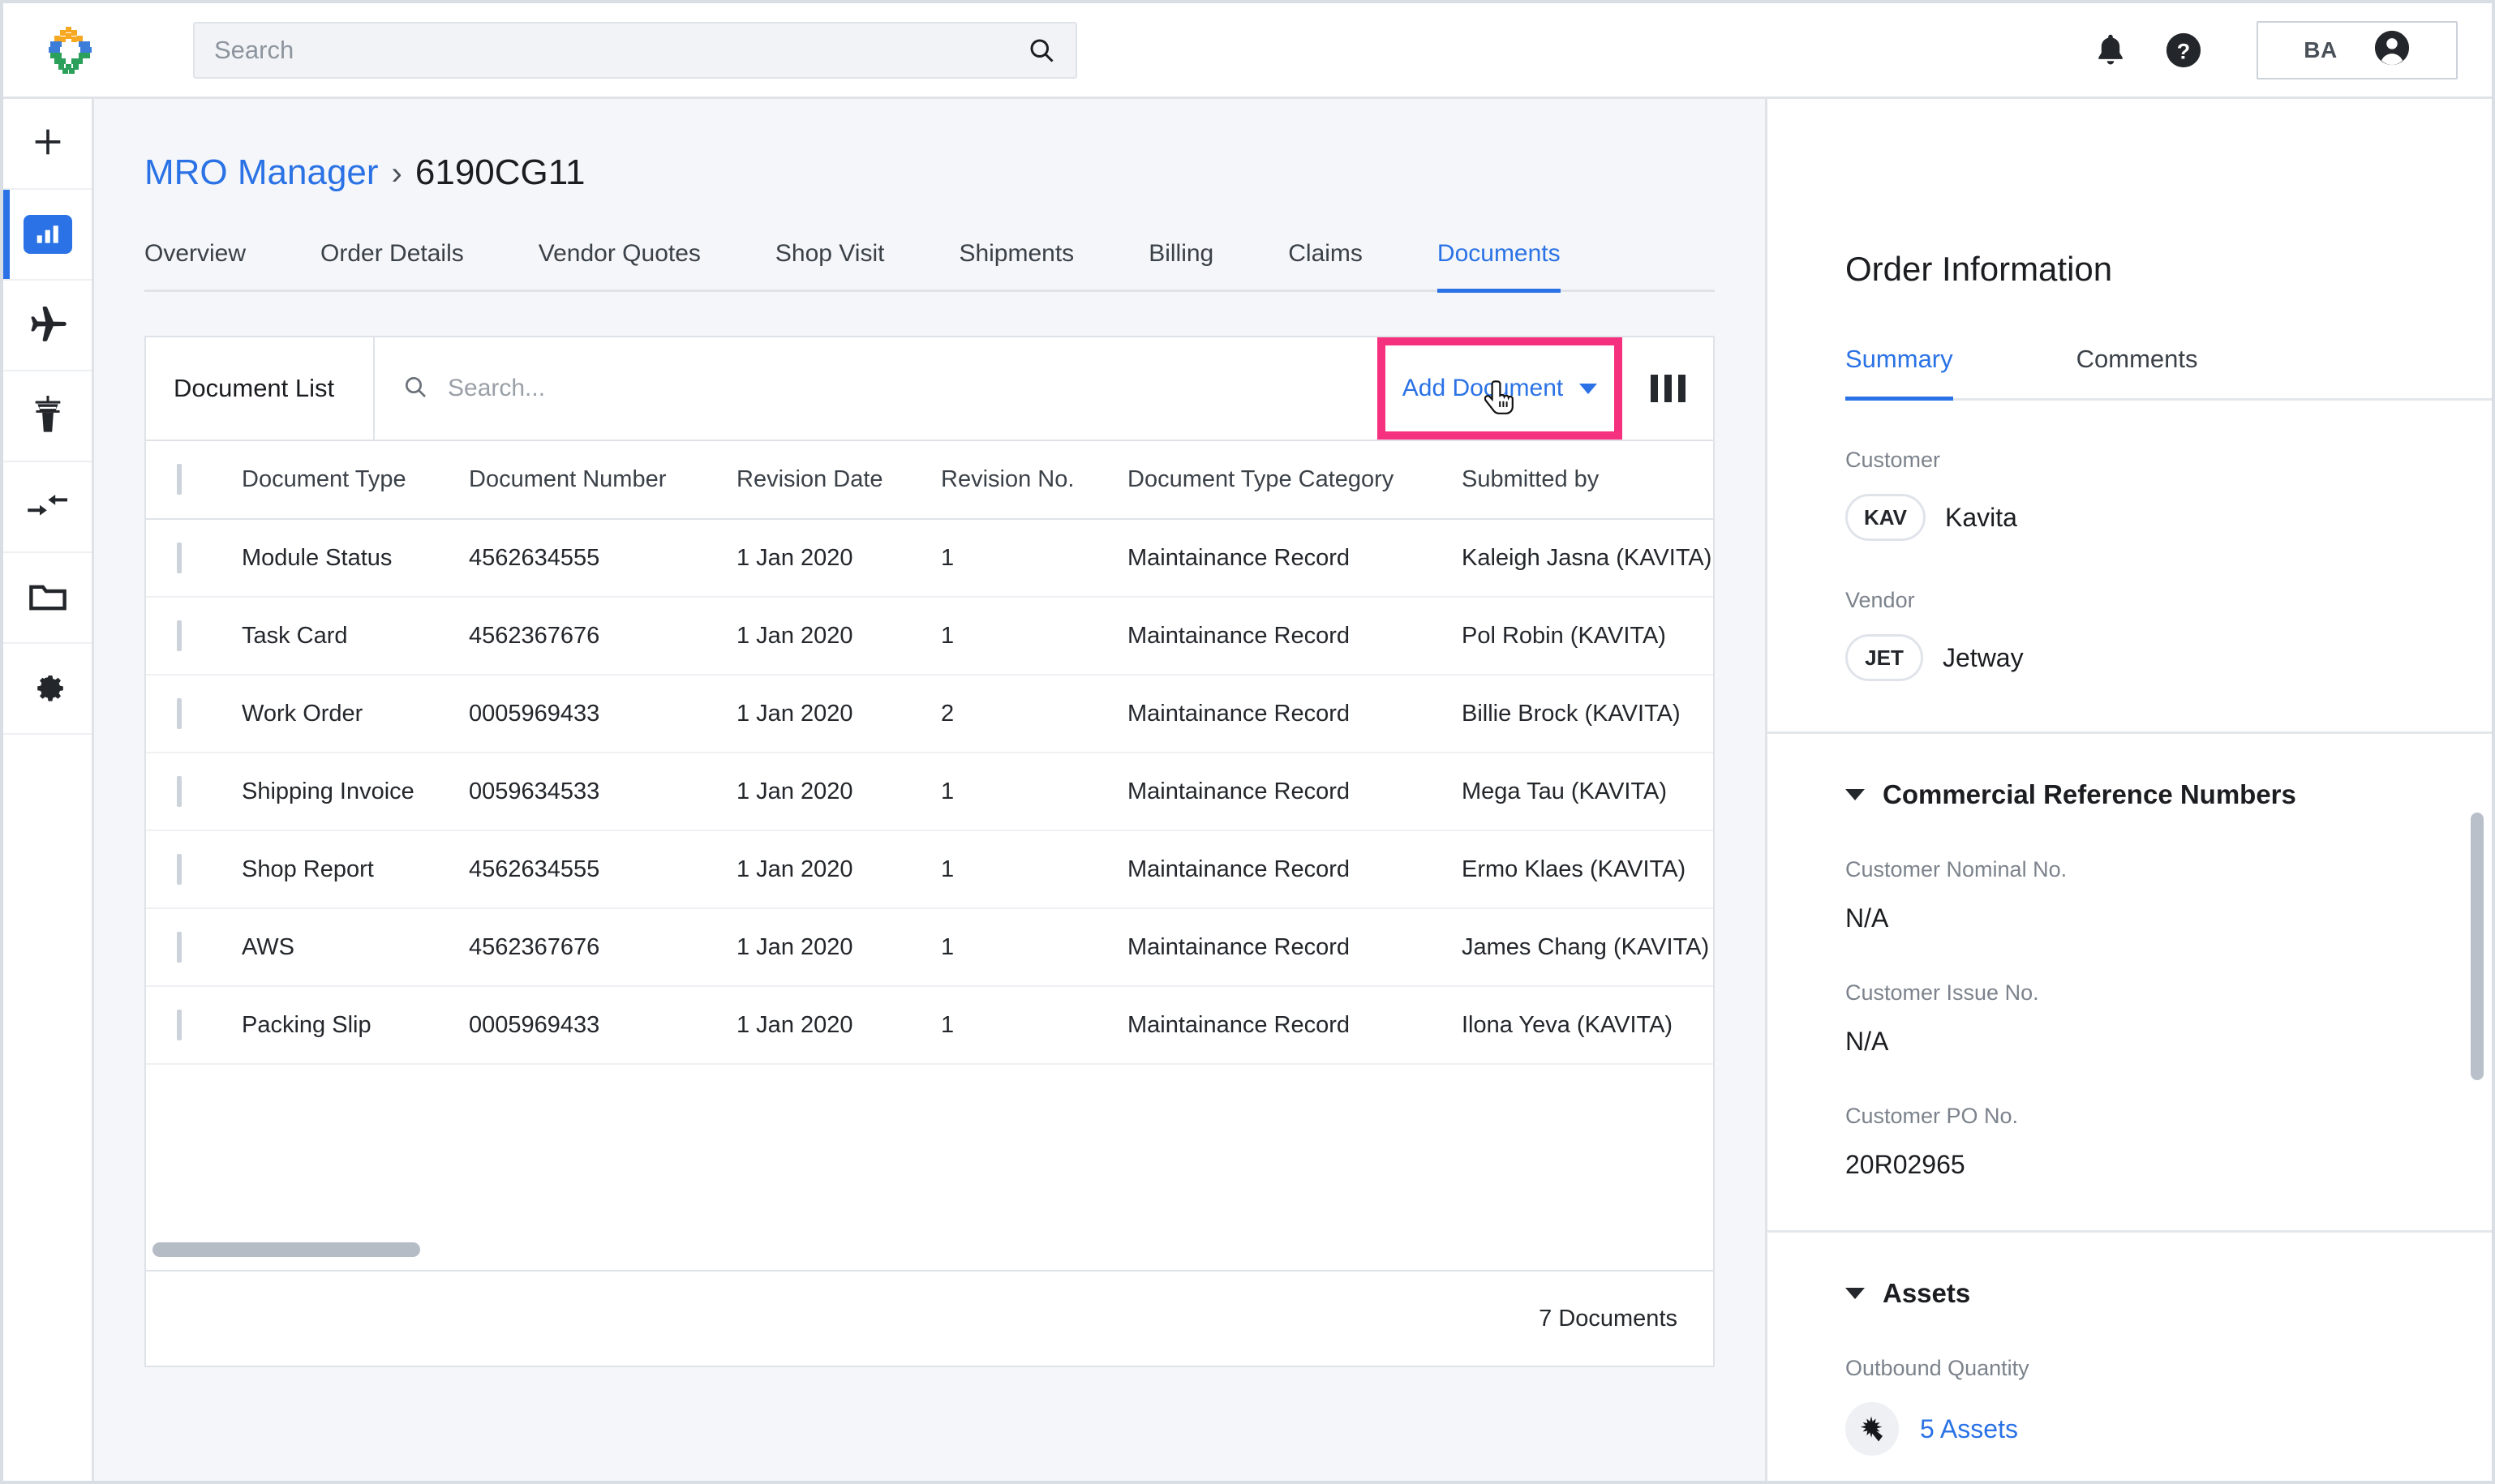 This screenshot has height=1484, width=2495. I want to click on document-count: 7 Documents, so click(1608, 1318).